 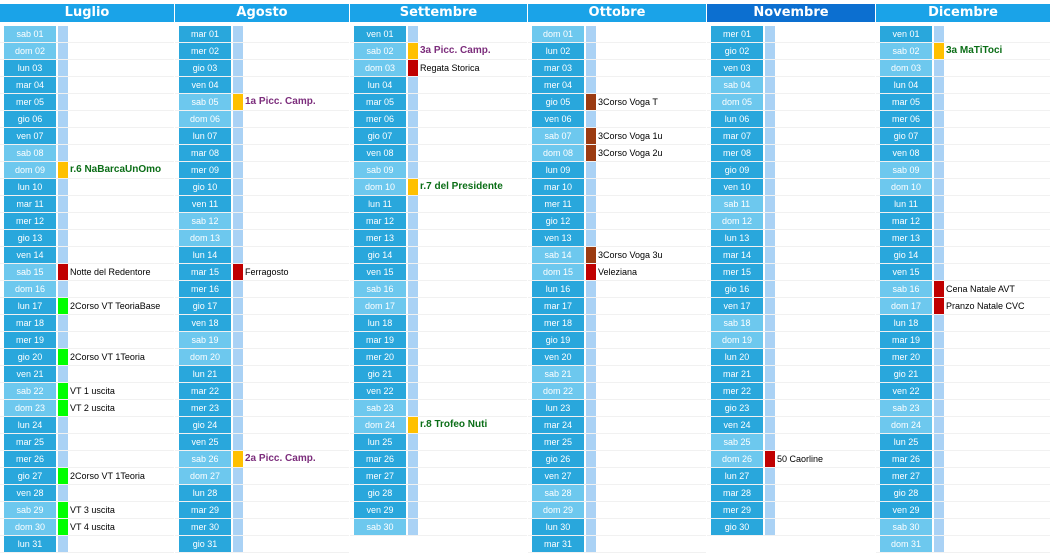 What do you see at coordinates (438, 442) in the screenshot?
I see `day-row: lun 25` at bounding box center [438, 442].